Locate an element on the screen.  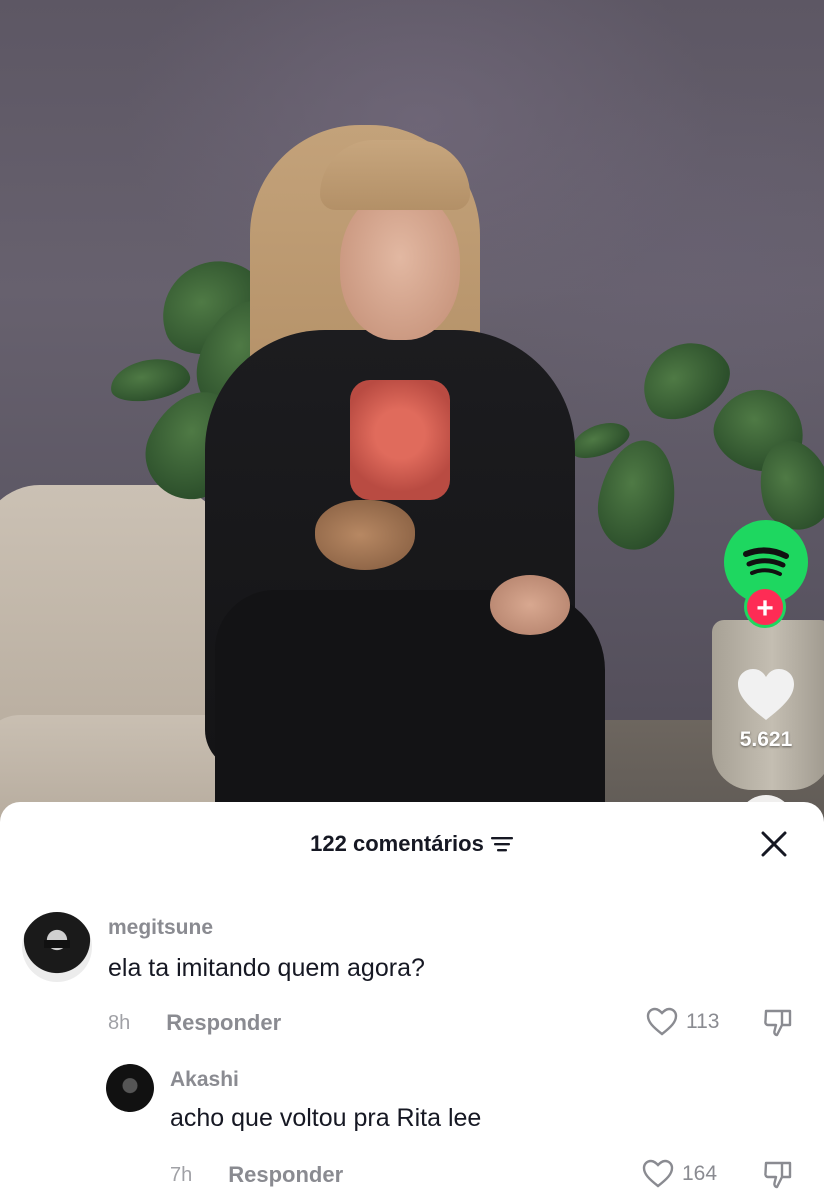
video-like-button: 5.621 is located at coordinates (766, 718).